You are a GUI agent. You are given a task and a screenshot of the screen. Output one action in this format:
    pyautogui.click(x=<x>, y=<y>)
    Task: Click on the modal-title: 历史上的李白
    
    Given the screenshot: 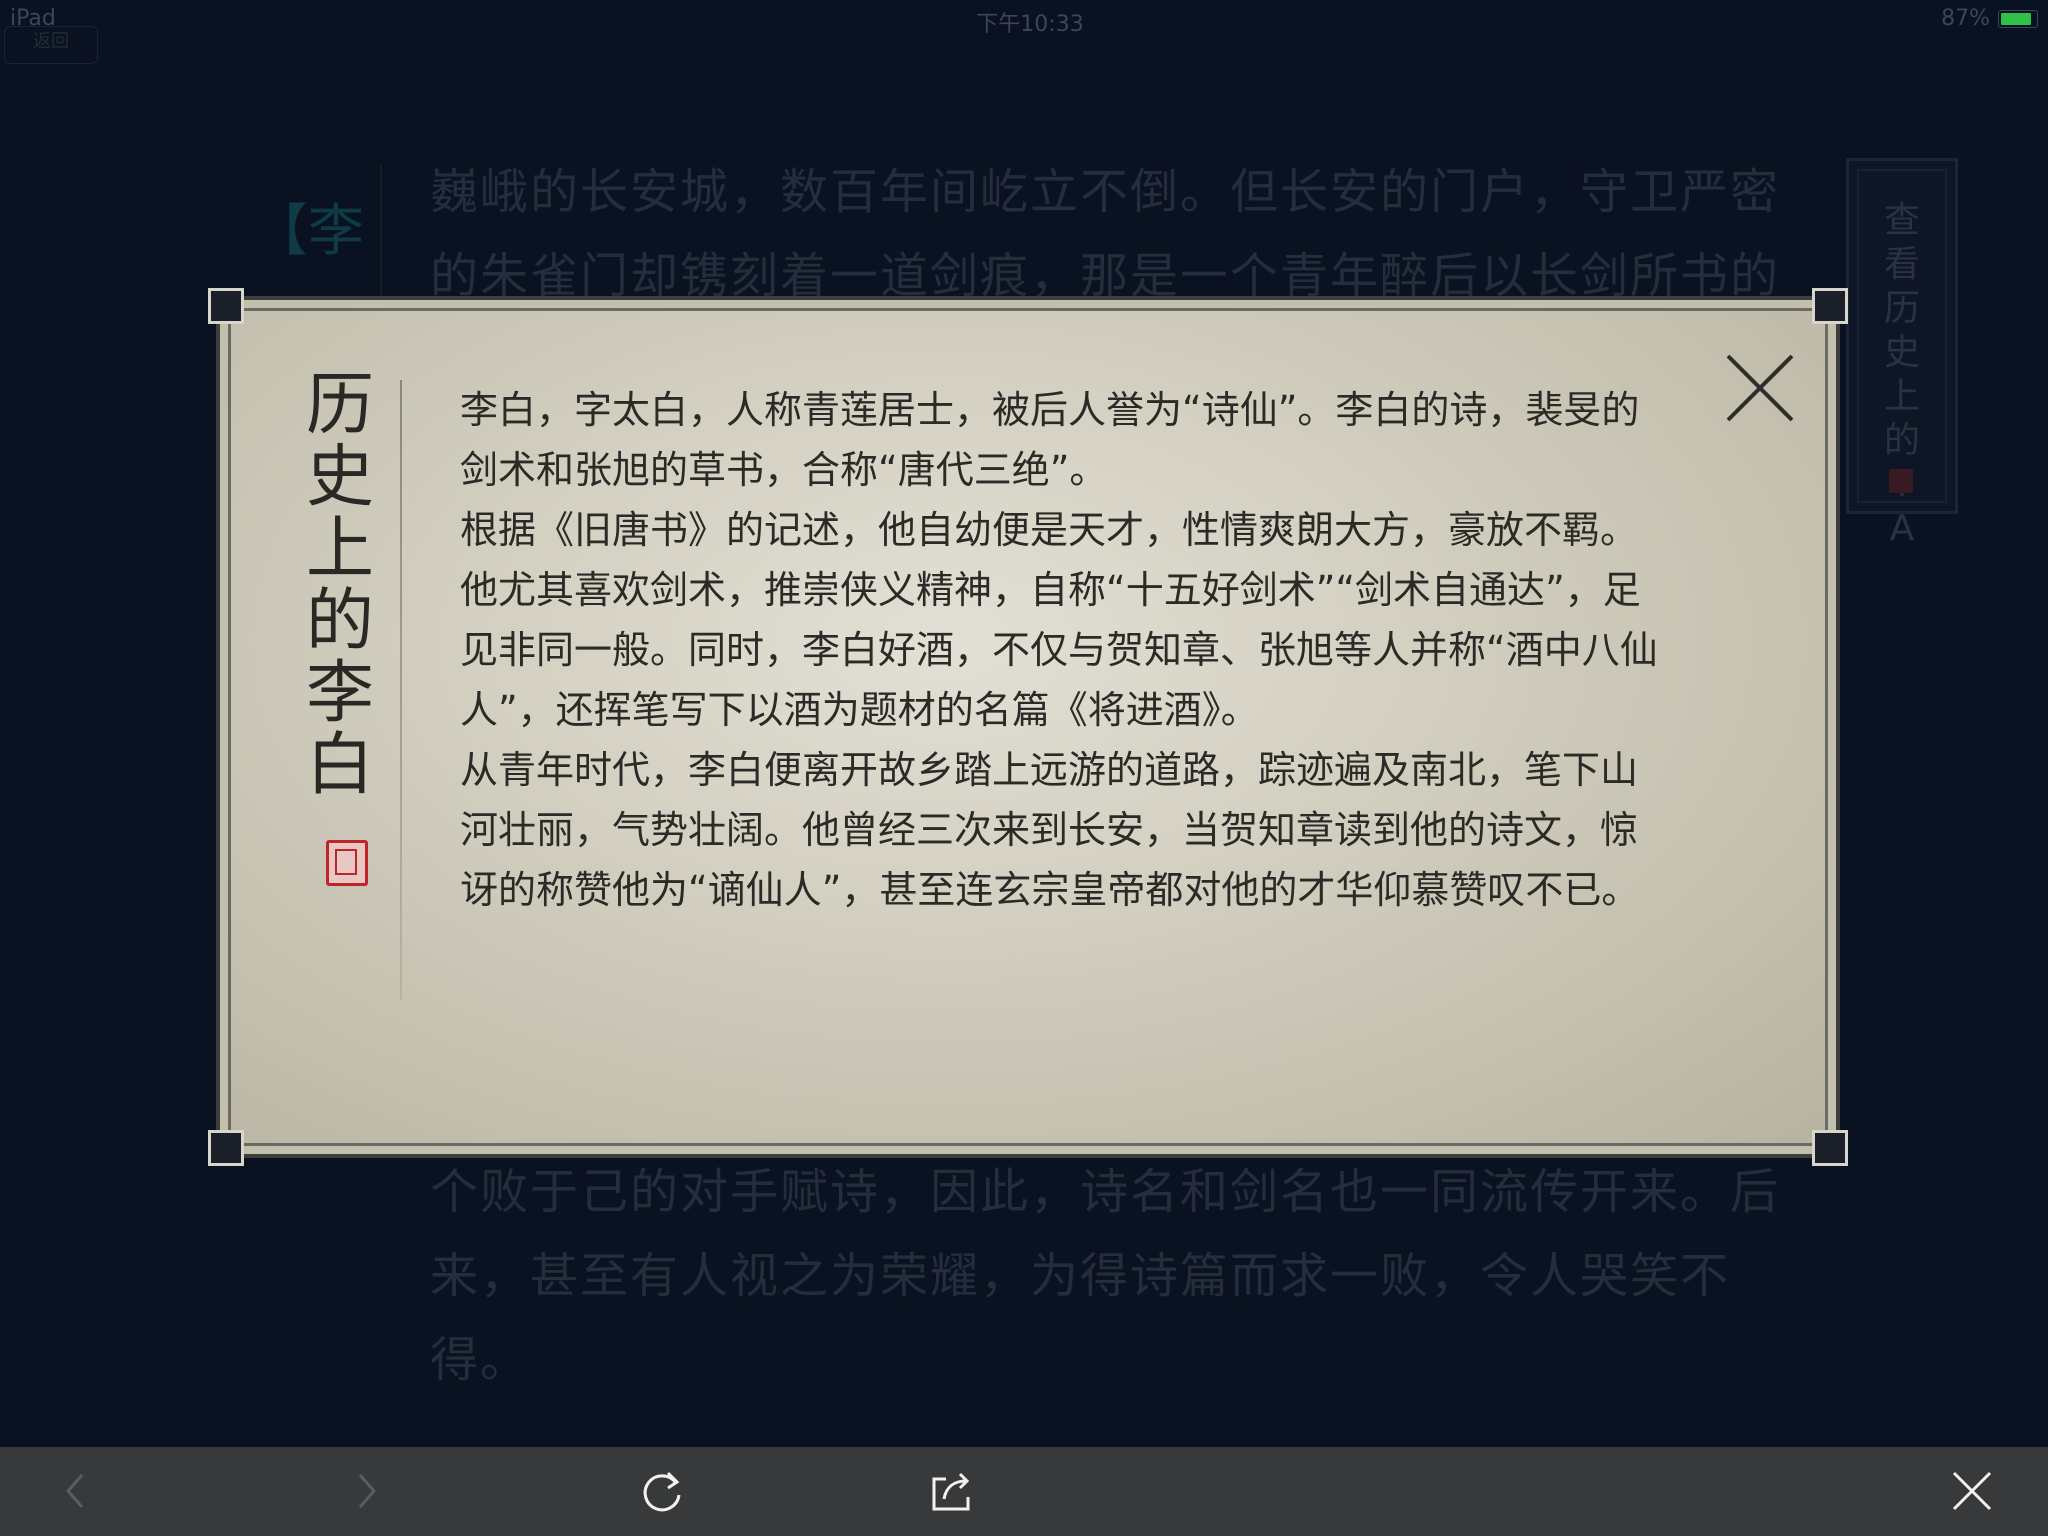 What is the action you would take?
    pyautogui.click(x=339, y=585)
    